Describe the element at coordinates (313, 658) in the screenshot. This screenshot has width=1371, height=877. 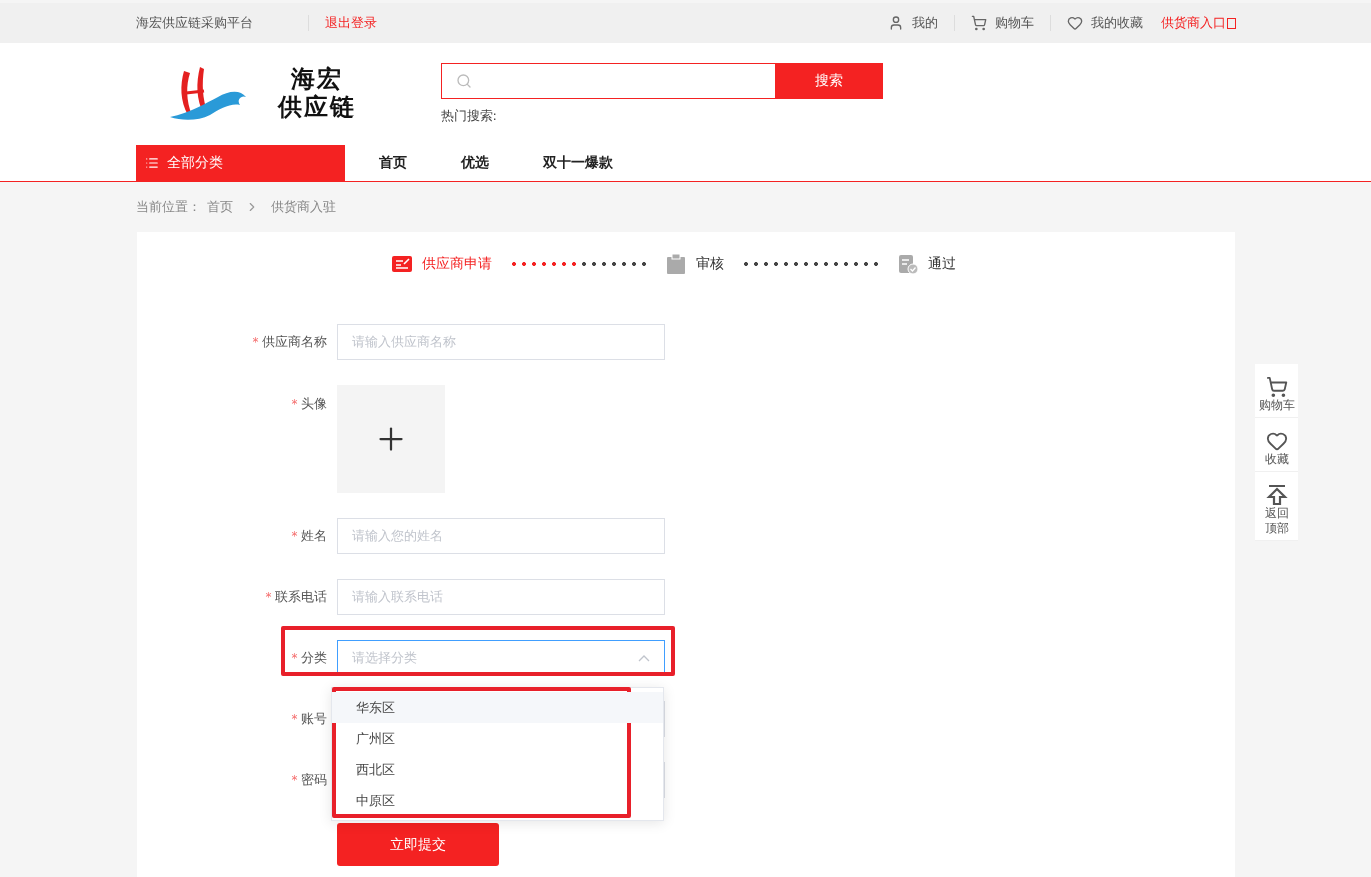
I see `field-label: 分类` at that location.